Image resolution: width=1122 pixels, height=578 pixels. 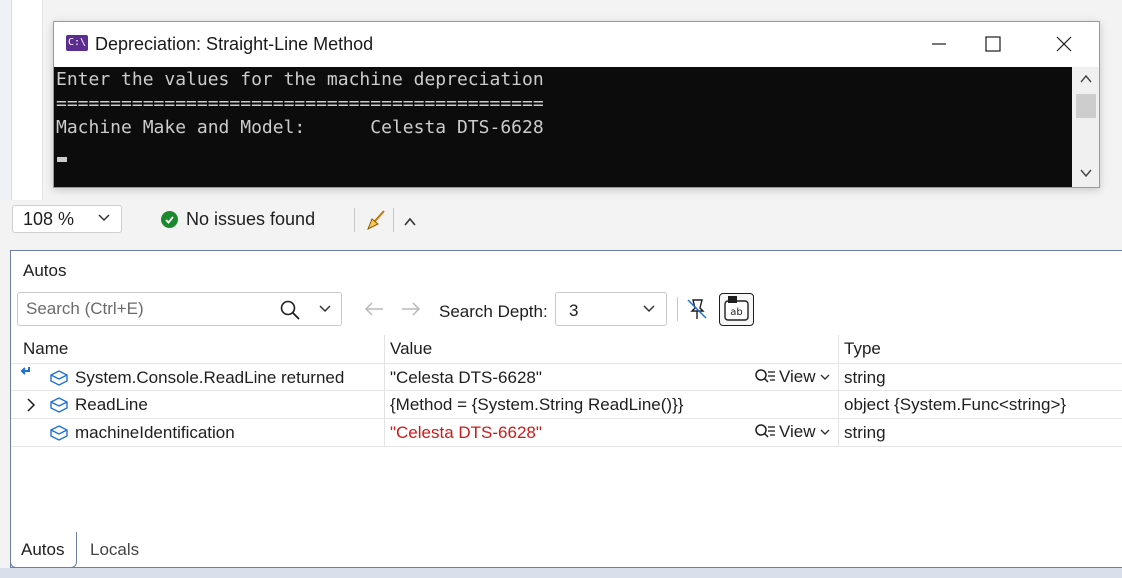 I want to click on tab-locals: Locals, so click(x=114, y=550).